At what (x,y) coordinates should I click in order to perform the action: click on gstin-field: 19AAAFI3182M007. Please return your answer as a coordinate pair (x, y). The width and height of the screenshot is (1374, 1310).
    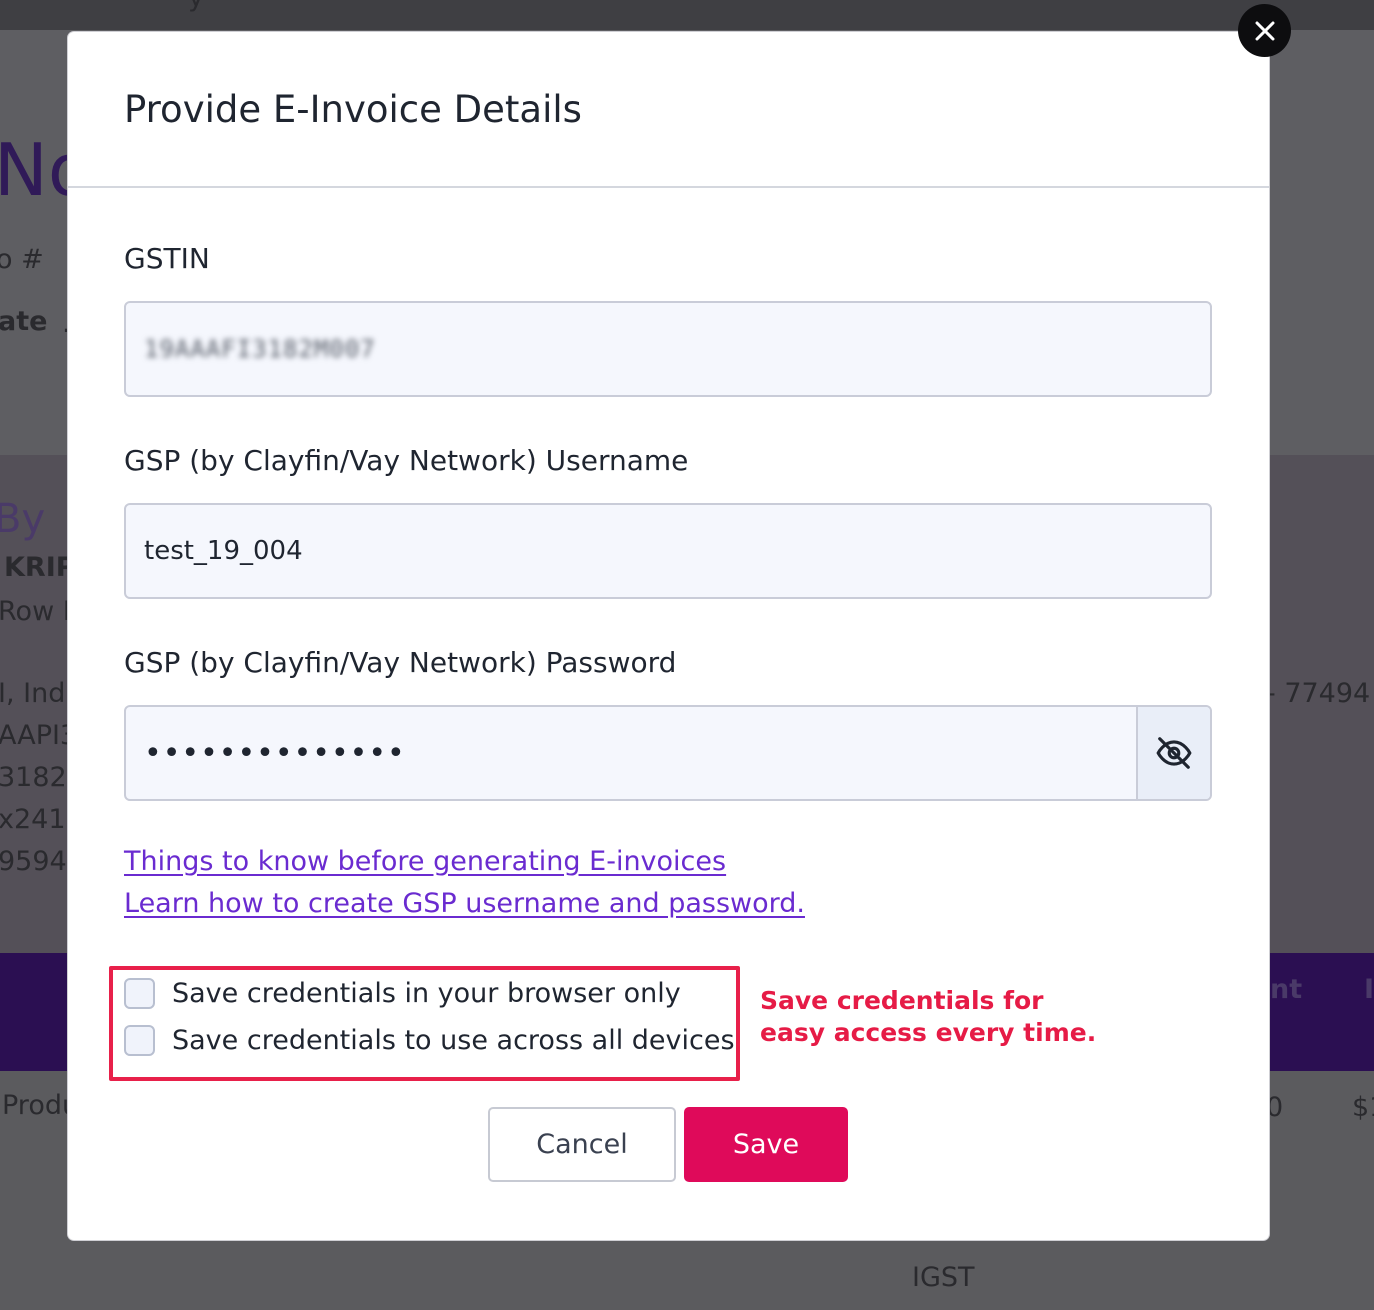
    Looking at the image, I should click on (668, 349).